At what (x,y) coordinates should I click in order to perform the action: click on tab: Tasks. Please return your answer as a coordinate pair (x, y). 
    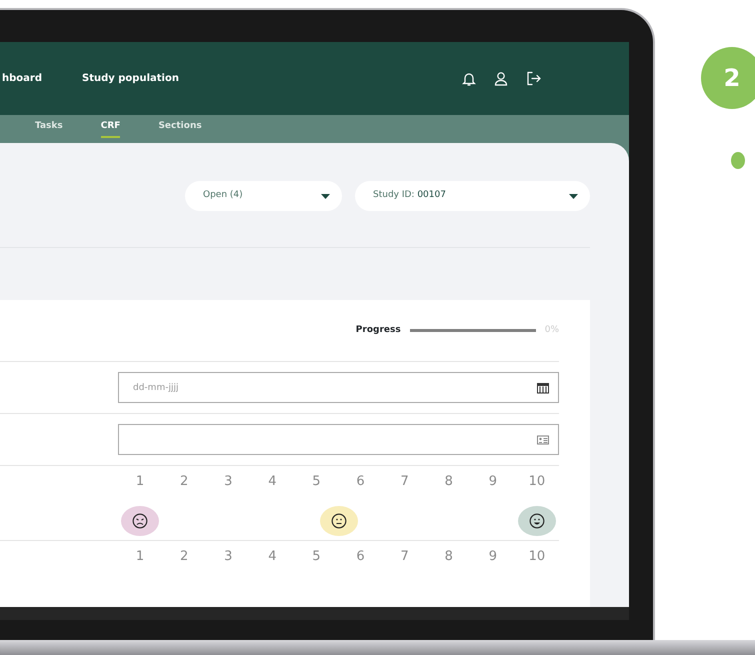
    Looking at the image, I should click on (49, 129).